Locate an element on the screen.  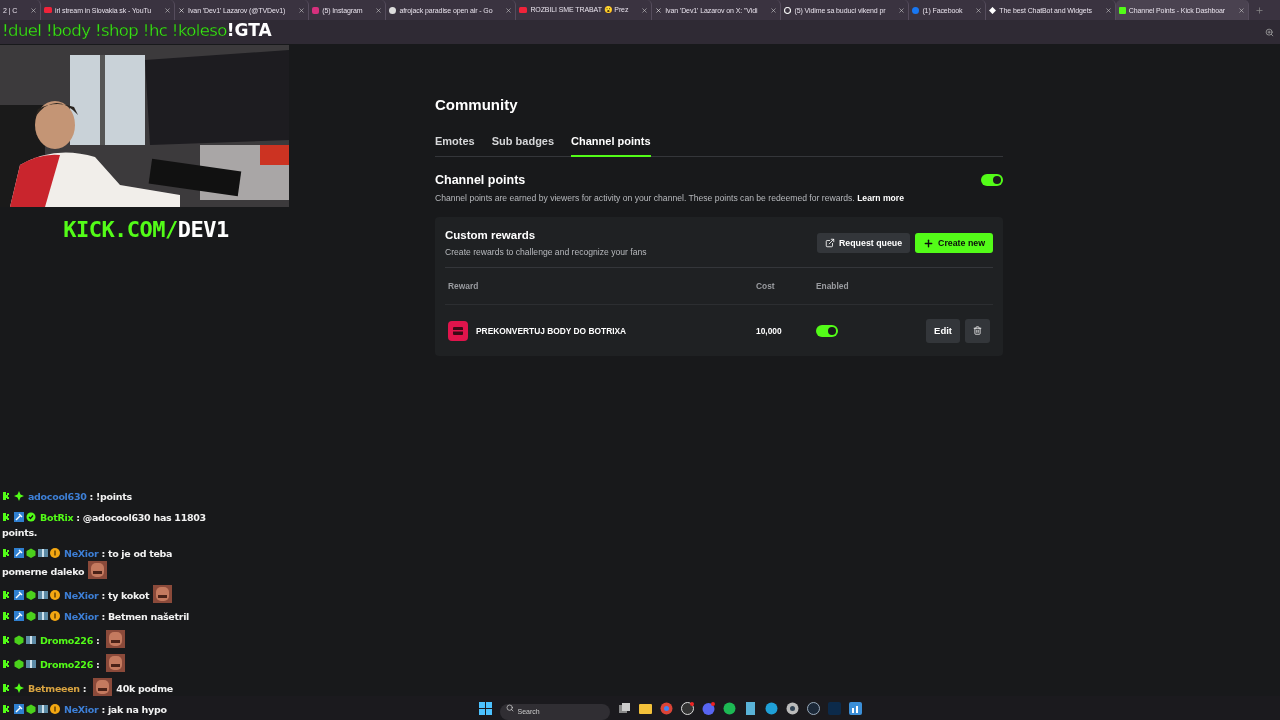
chat-message: NeXior : jak na hypo is located at coordinates (111, 709).